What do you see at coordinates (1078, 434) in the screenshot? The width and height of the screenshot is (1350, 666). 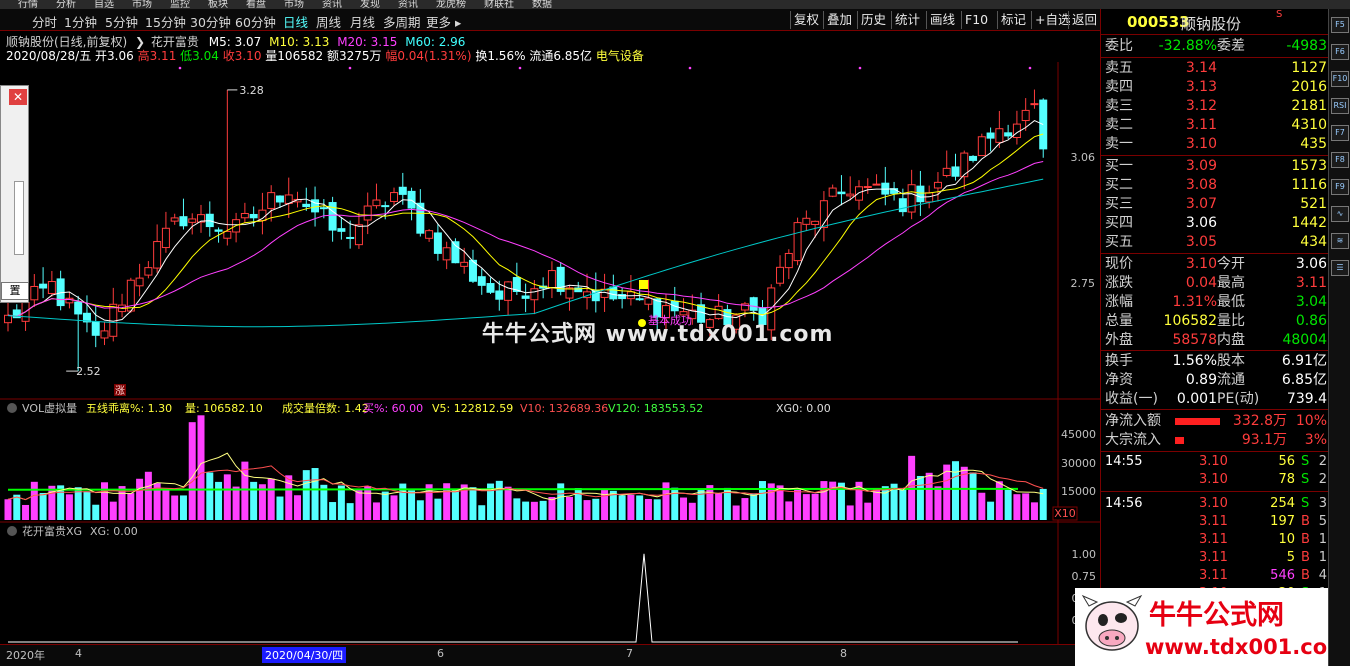 I see `vol-axis-label: 45000` at bounding box center [1078, 434].